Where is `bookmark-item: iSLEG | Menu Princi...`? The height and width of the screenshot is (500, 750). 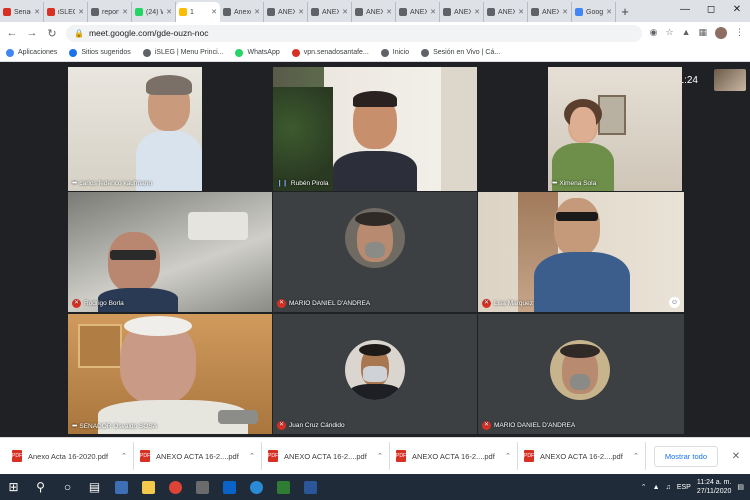
bookmark-item: iSLEG | Menu Princi... is located at coordinates (182, 52).